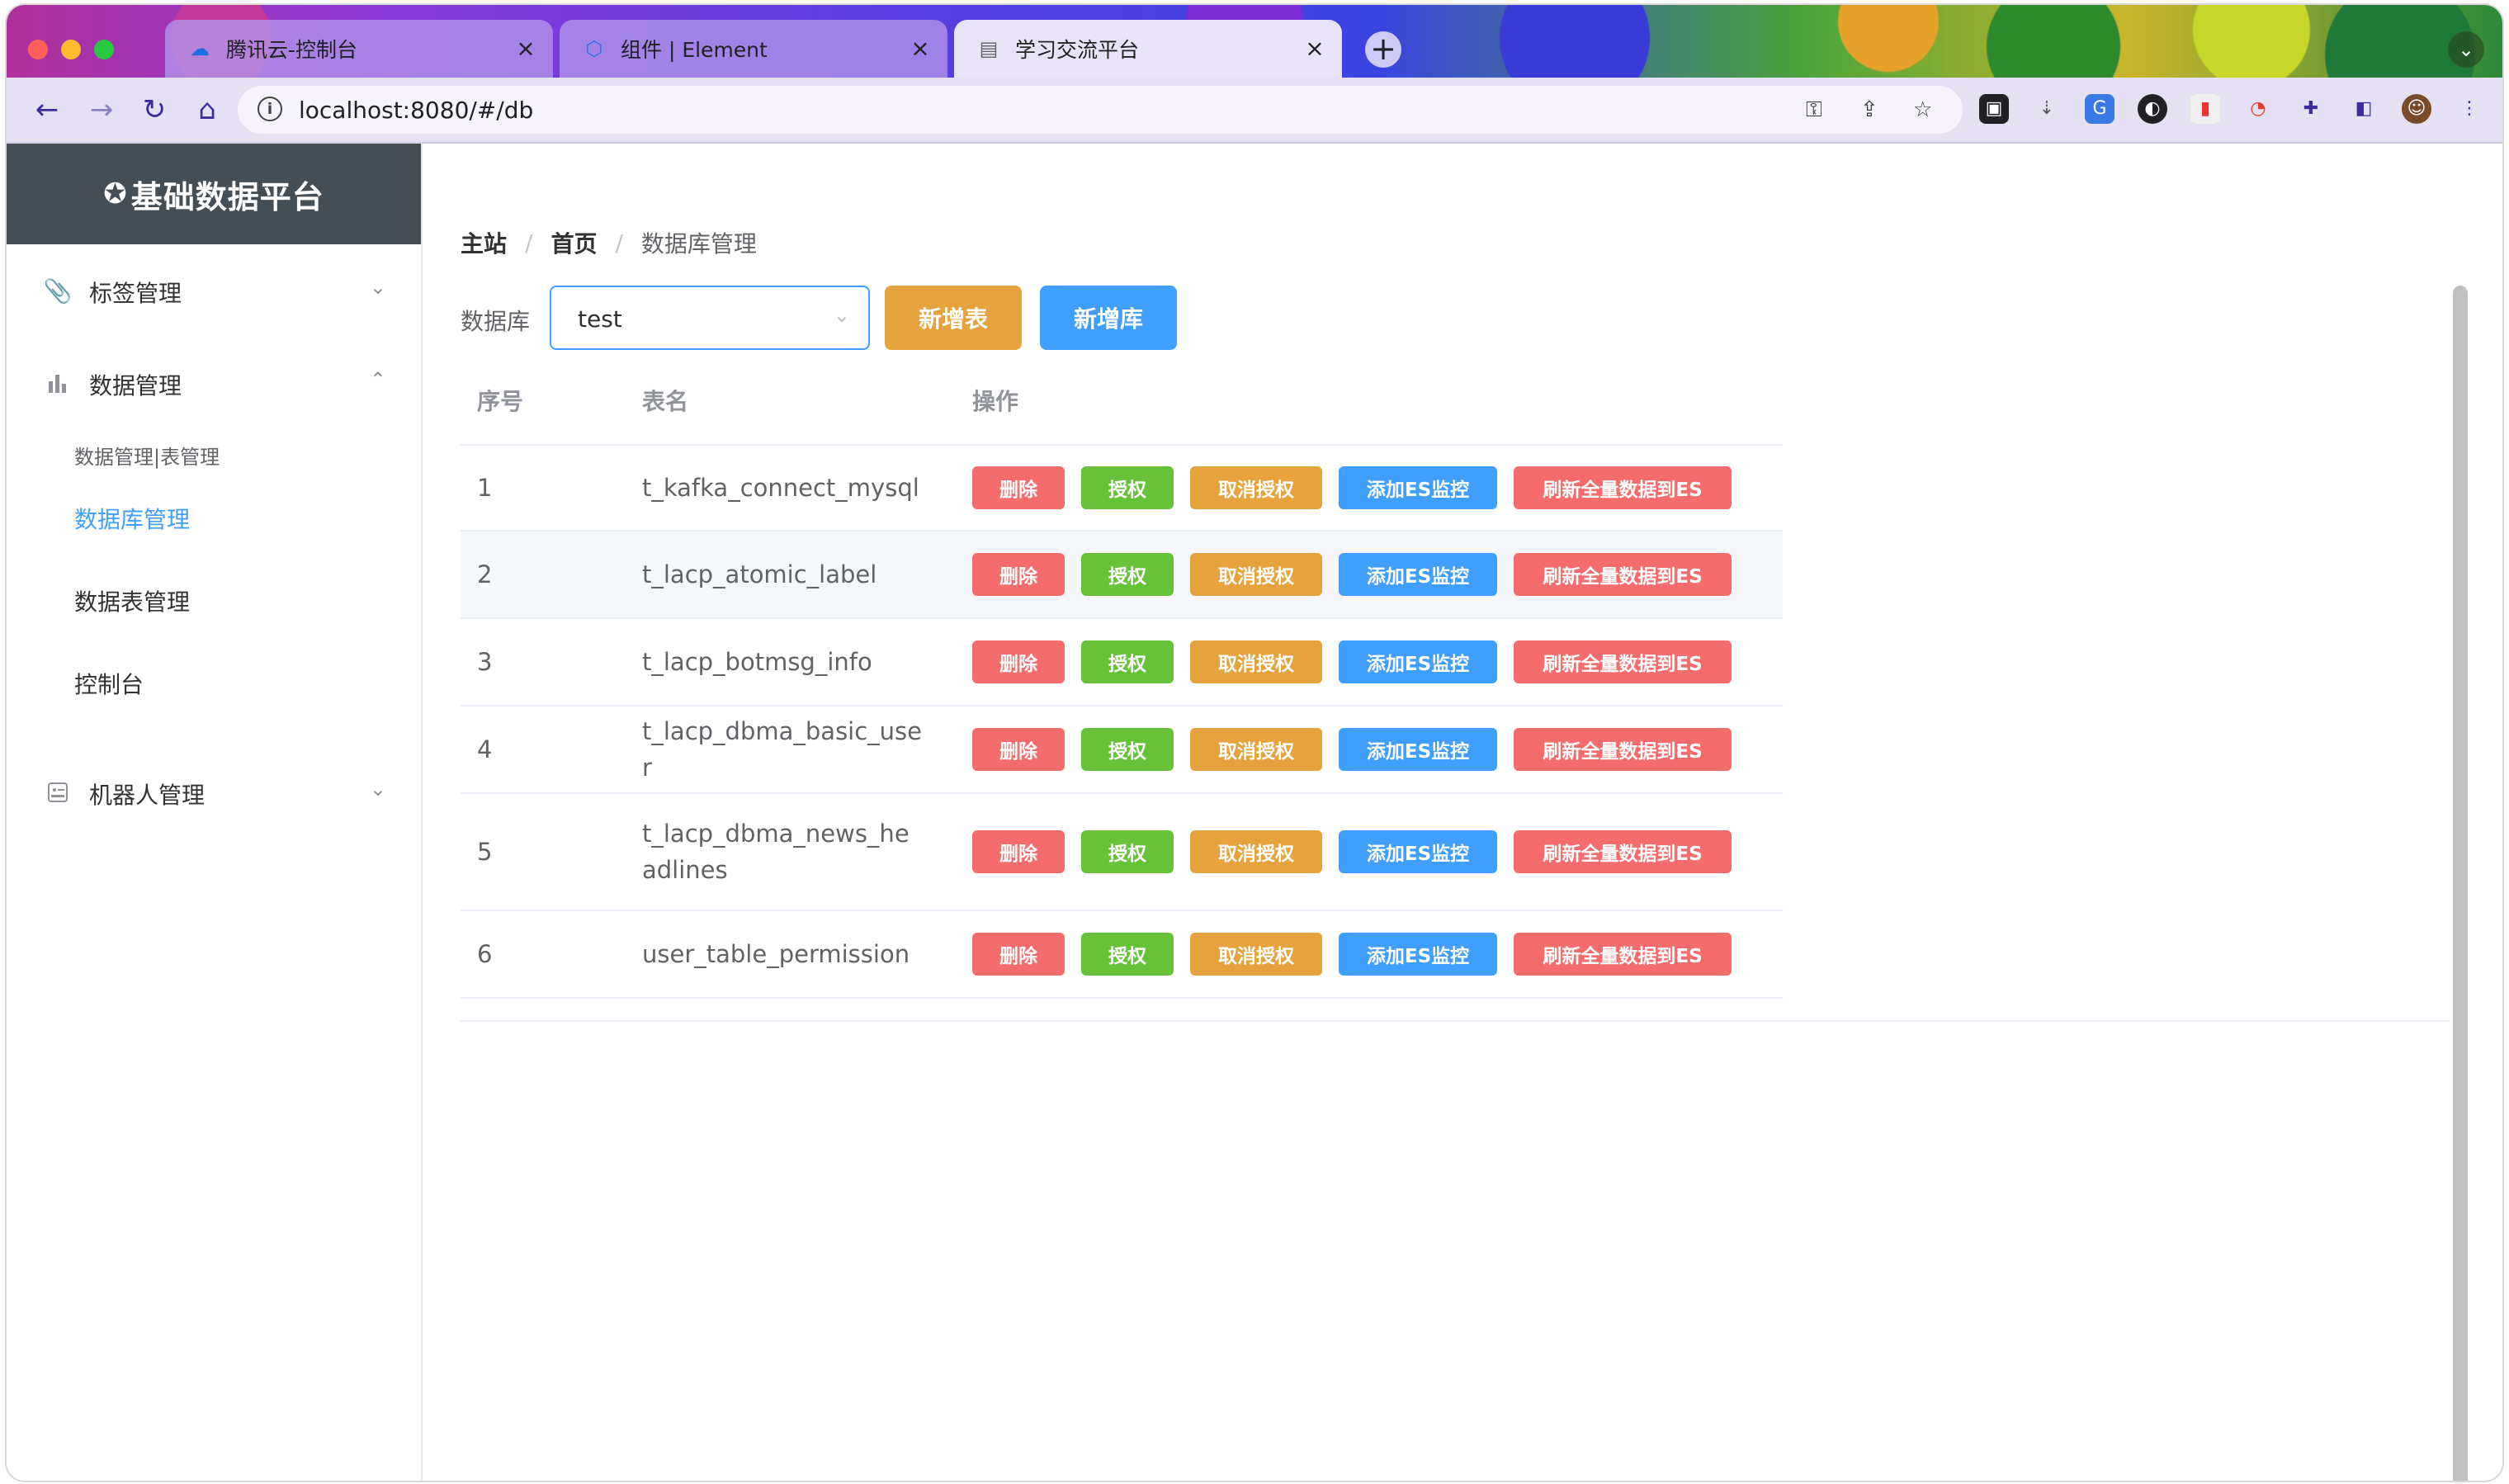 The image size is (2509, 1484). Describe the element at coordinates (1922, 109) in the screenshot. I see `bookmark-star-icon: ☆` at that location.